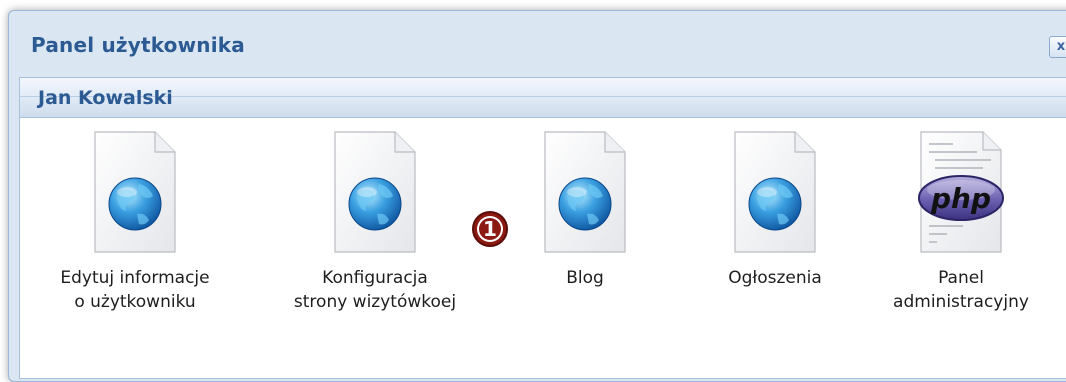  What do you see at coordinates (960, 198) in the screenshot?
I see `svg-text: php` at bounding box center [960, 198].